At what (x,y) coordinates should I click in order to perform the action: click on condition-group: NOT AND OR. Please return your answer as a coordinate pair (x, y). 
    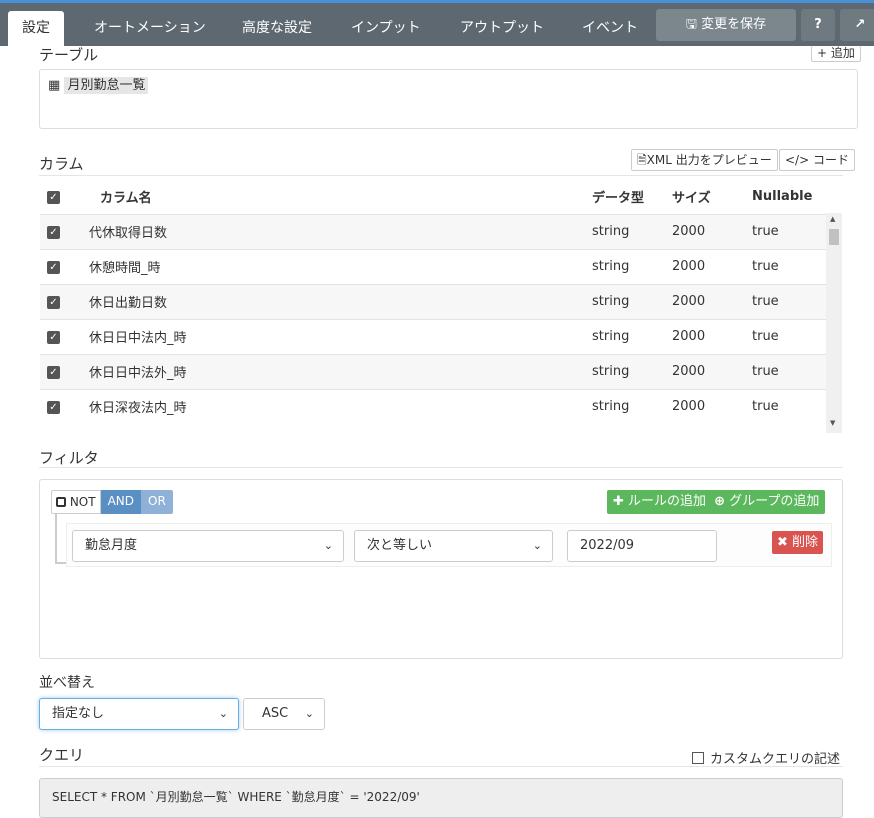
    Looking at the image, I should click on (112, 502).